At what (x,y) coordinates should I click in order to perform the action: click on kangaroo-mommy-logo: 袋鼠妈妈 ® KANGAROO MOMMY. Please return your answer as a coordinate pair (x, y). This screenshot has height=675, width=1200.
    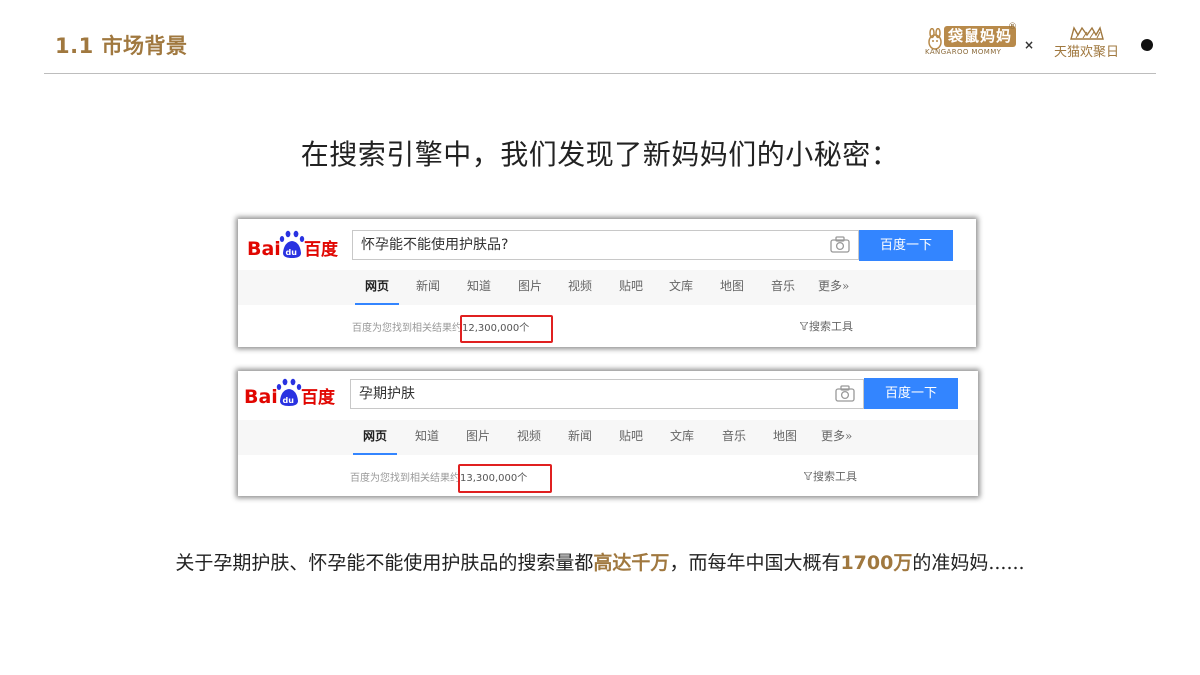
    Looking at the image, I should click on (970, 41).